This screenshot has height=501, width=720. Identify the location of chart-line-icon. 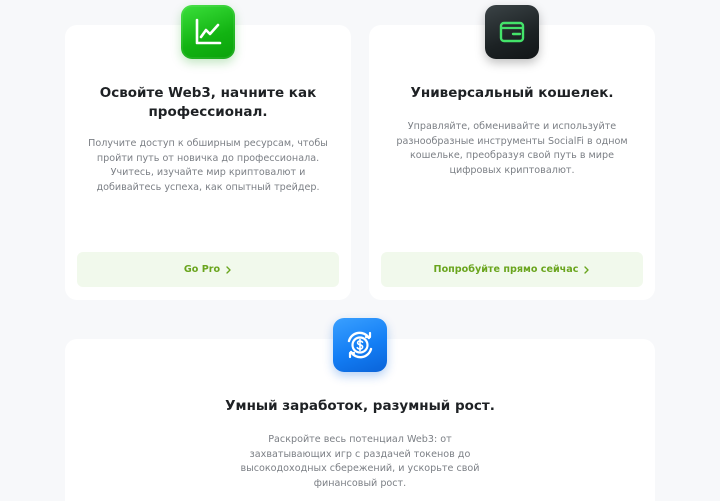
(208, 32).